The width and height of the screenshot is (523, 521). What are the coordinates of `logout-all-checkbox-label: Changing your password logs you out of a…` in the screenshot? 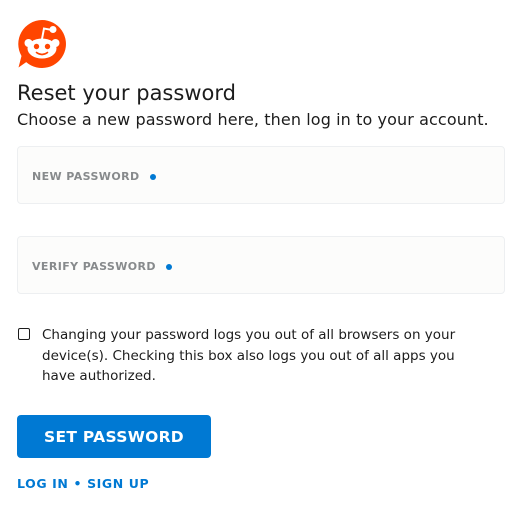 It's located at (267, 356).